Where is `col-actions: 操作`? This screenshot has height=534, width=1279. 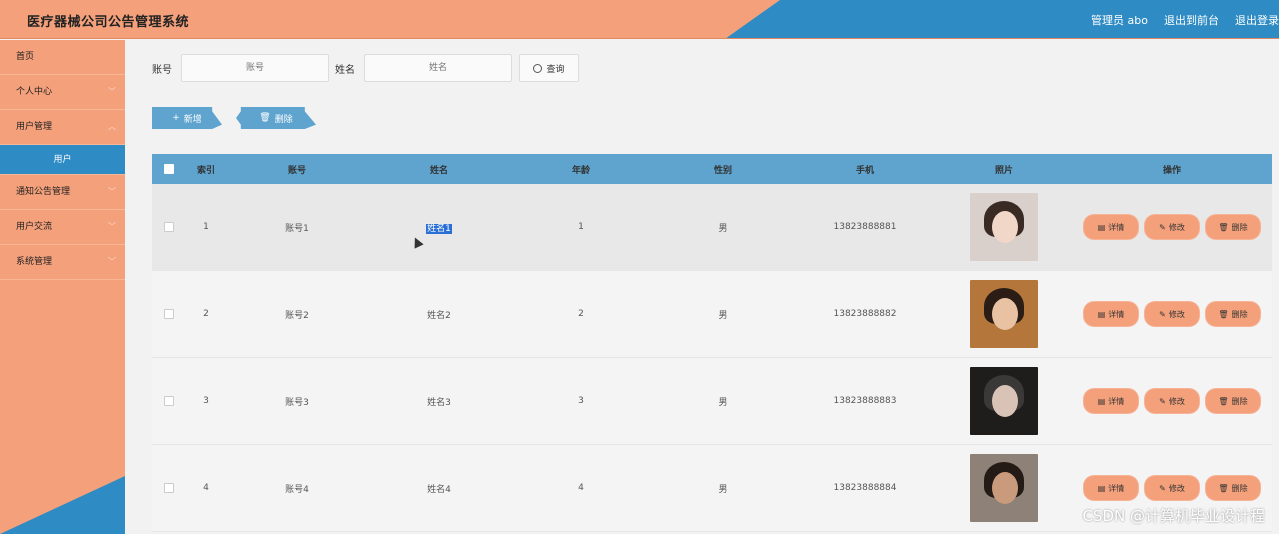 col-actions: 操作 is located at coordinates (1171, 170).